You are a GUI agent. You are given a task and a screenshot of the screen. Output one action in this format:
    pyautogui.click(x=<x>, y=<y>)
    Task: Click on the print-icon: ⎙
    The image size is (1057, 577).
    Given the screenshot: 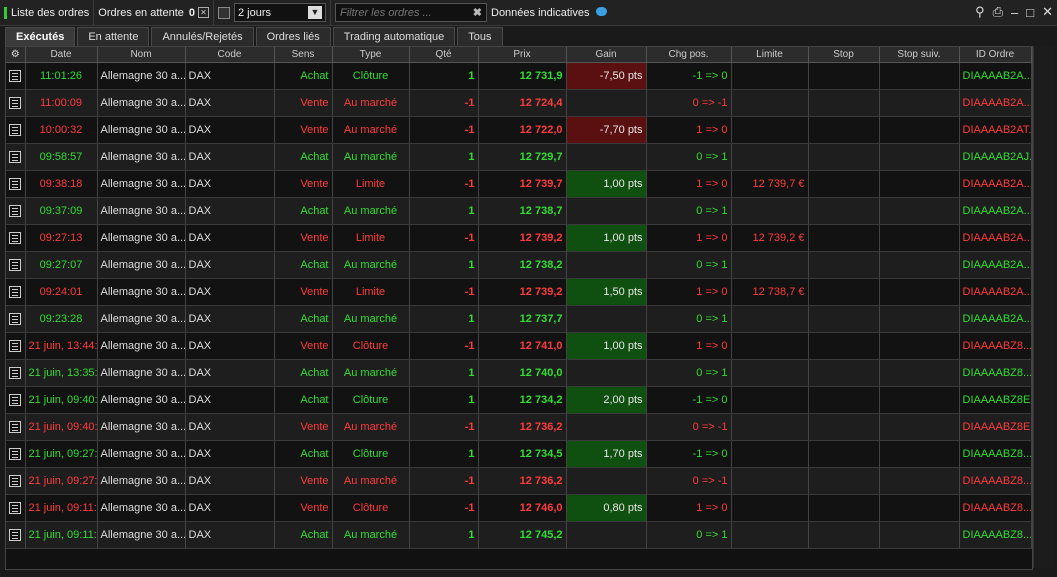 What is the action you would take?
    pyautogui.click(x=998, y=12)
    